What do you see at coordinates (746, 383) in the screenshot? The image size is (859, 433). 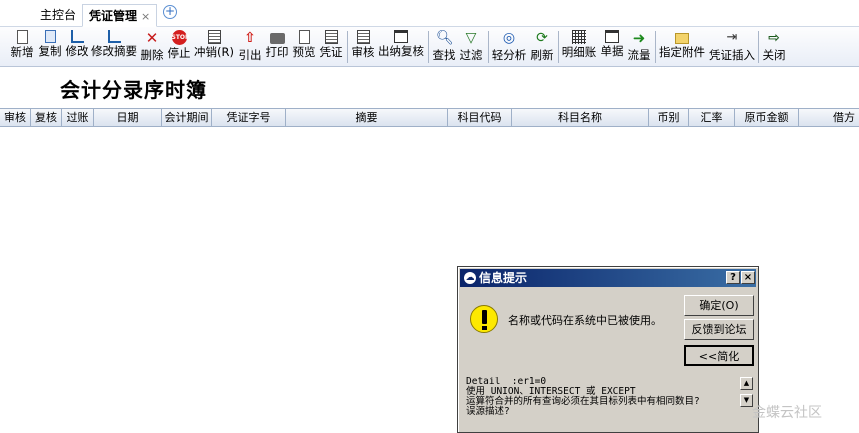 I see `scroll-up-icon: ▲` at bounding box center [746, 383].